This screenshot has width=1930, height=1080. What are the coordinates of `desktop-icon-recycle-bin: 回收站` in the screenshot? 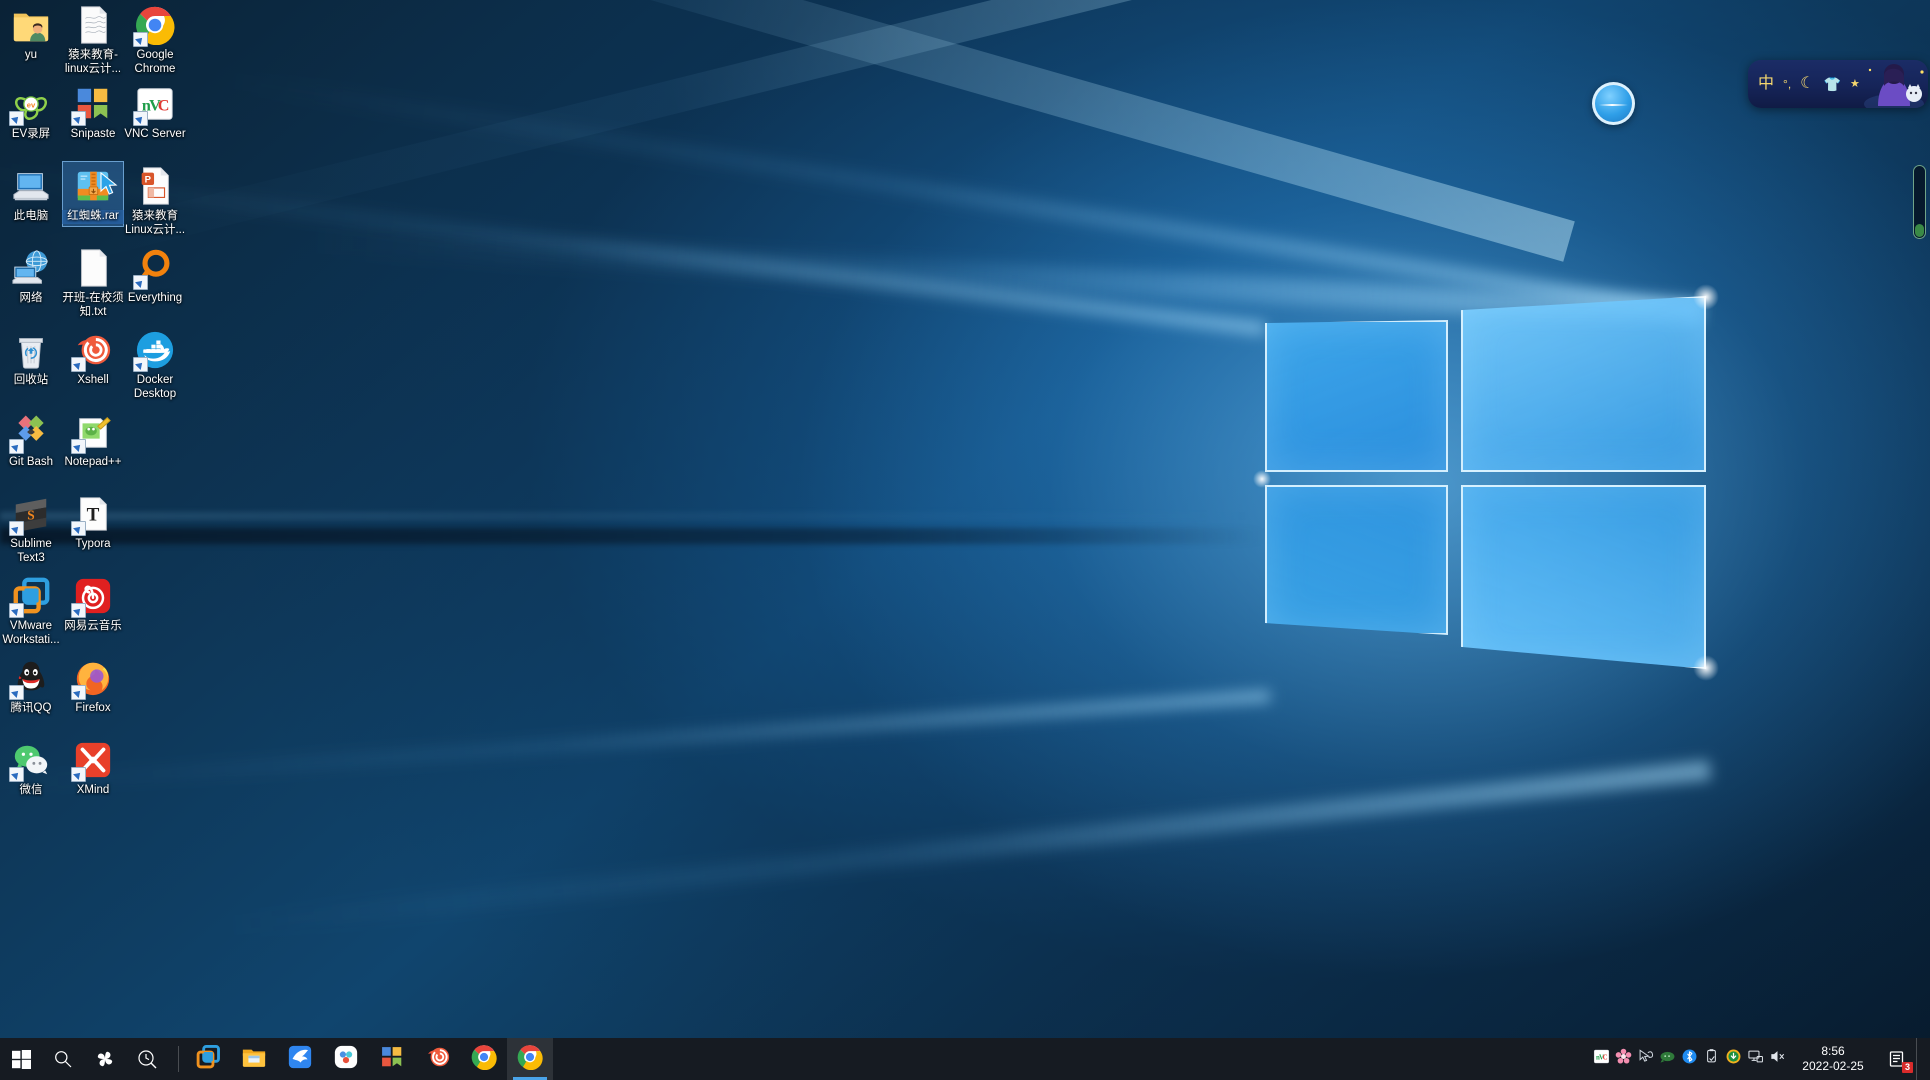 It's located at (31, 358).